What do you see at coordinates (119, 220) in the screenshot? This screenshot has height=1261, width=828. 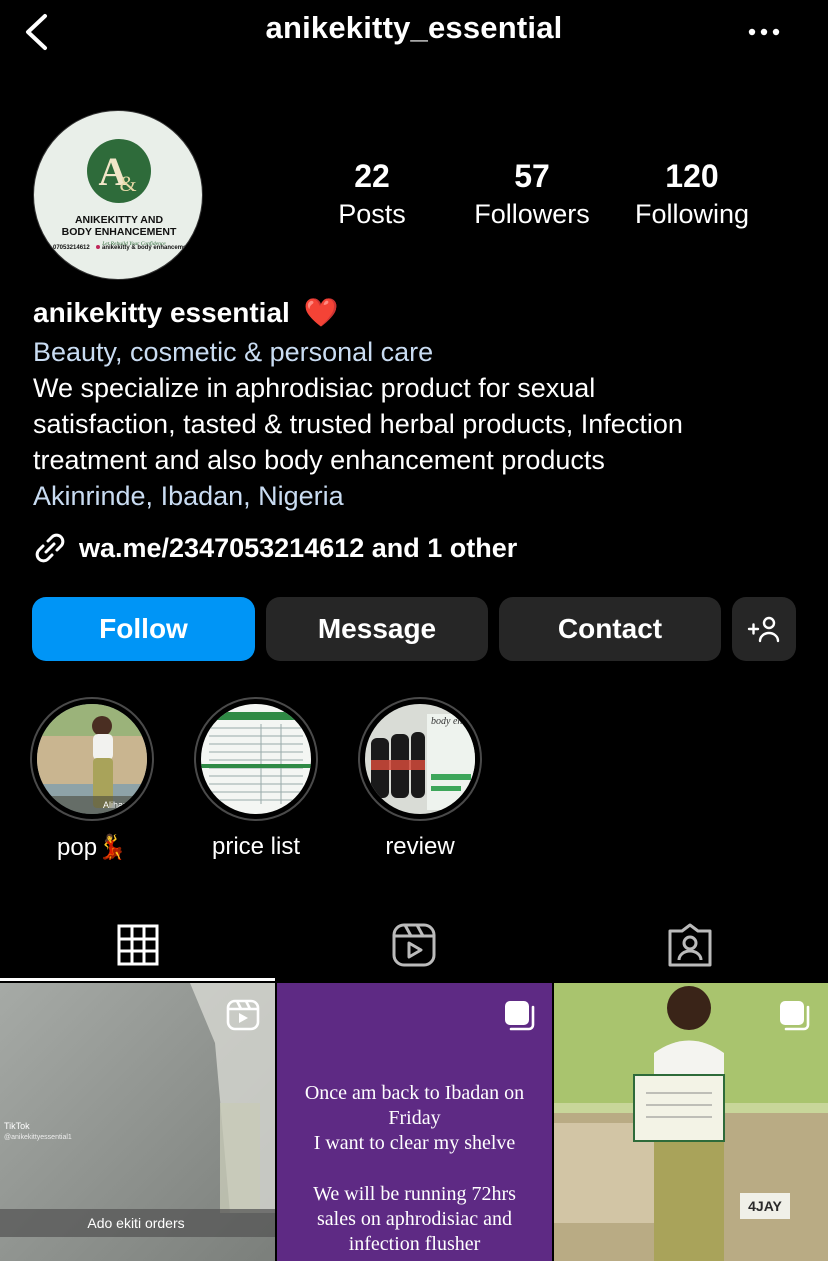 I see `brand-line-1: ANIKEKITTY AND` at bounding box center [119, 220].